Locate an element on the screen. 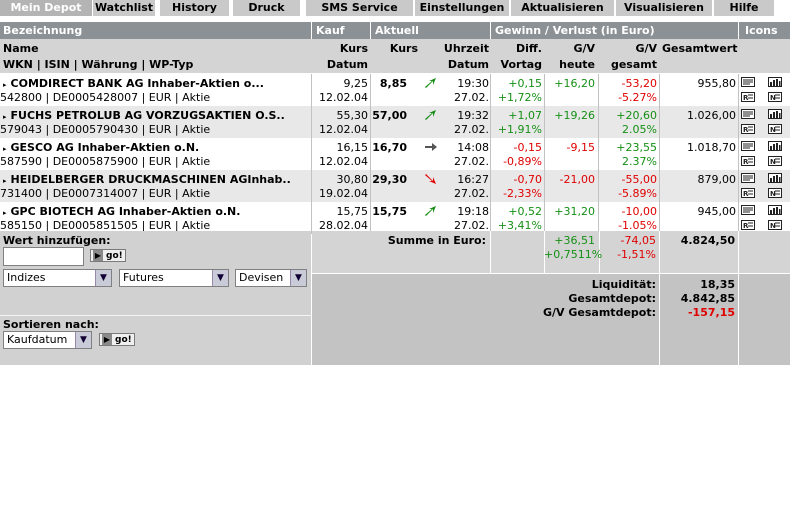 This screenshot has height=525, width=790. tab-mein-depot: Mein Depot is located at coordinates (46, 8).